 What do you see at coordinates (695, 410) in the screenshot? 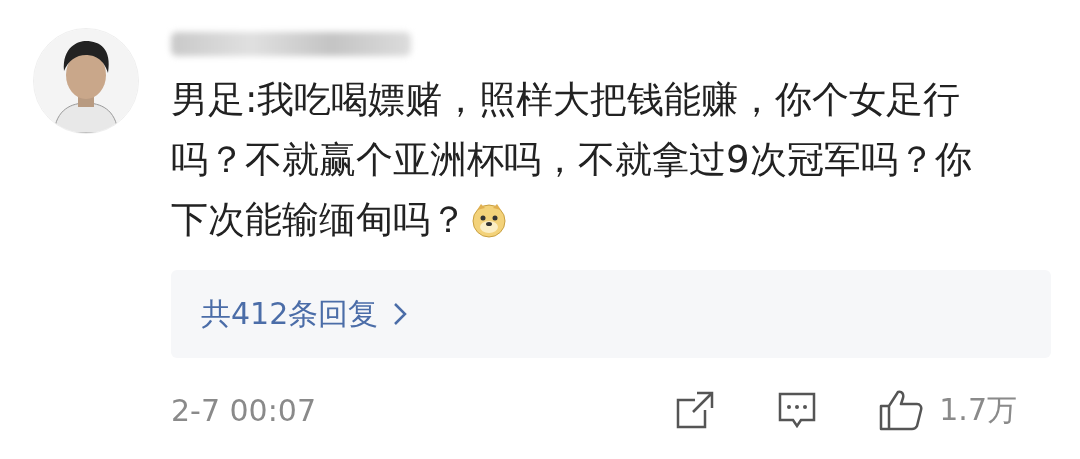
I see `share-icon` at bounding box center [695, 410].